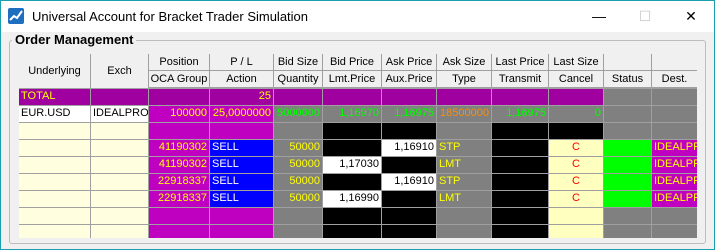 Image resolution: width=715 pixels, height=250 pixels. What do you see at coordinates (645, 16) in the screenshot?
I see `maximize-button: ☐` at bounding box center [645, 16].